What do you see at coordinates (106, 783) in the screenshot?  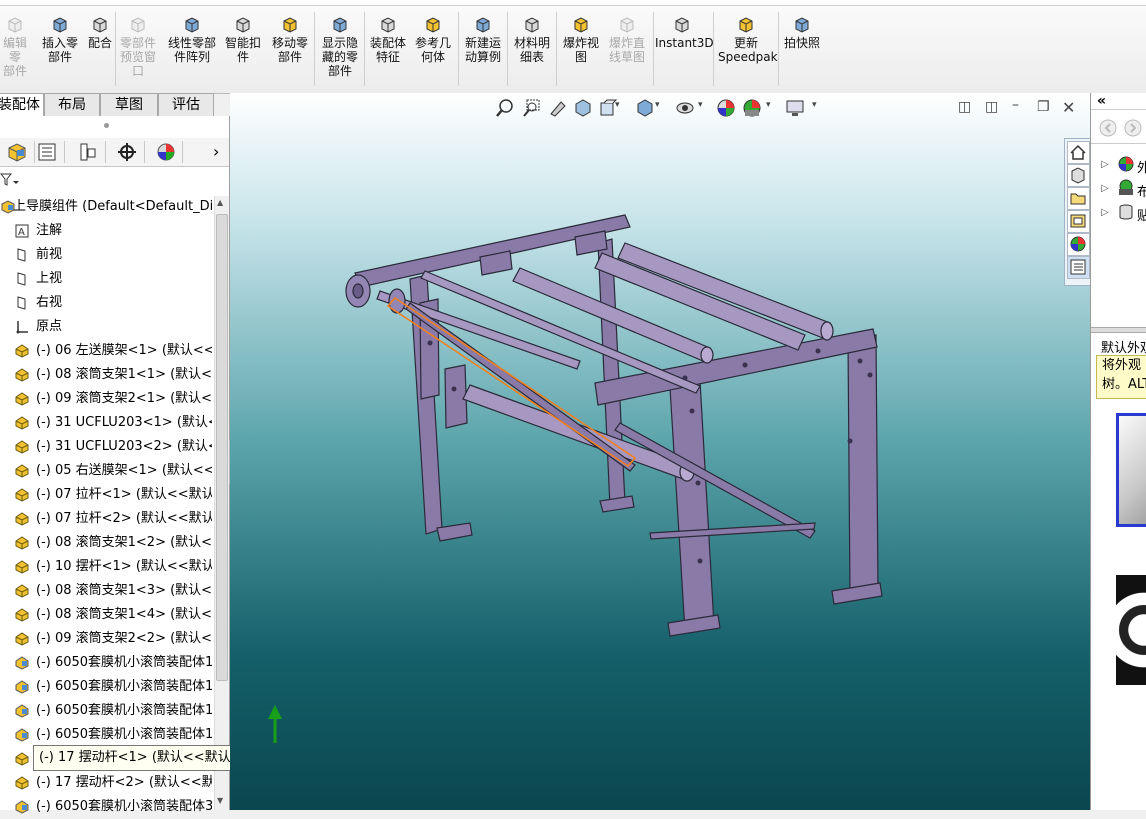 I see `tree-item: (-) 17 摆动杆<2> (默认<<默认` at bounding box center [106, 783].